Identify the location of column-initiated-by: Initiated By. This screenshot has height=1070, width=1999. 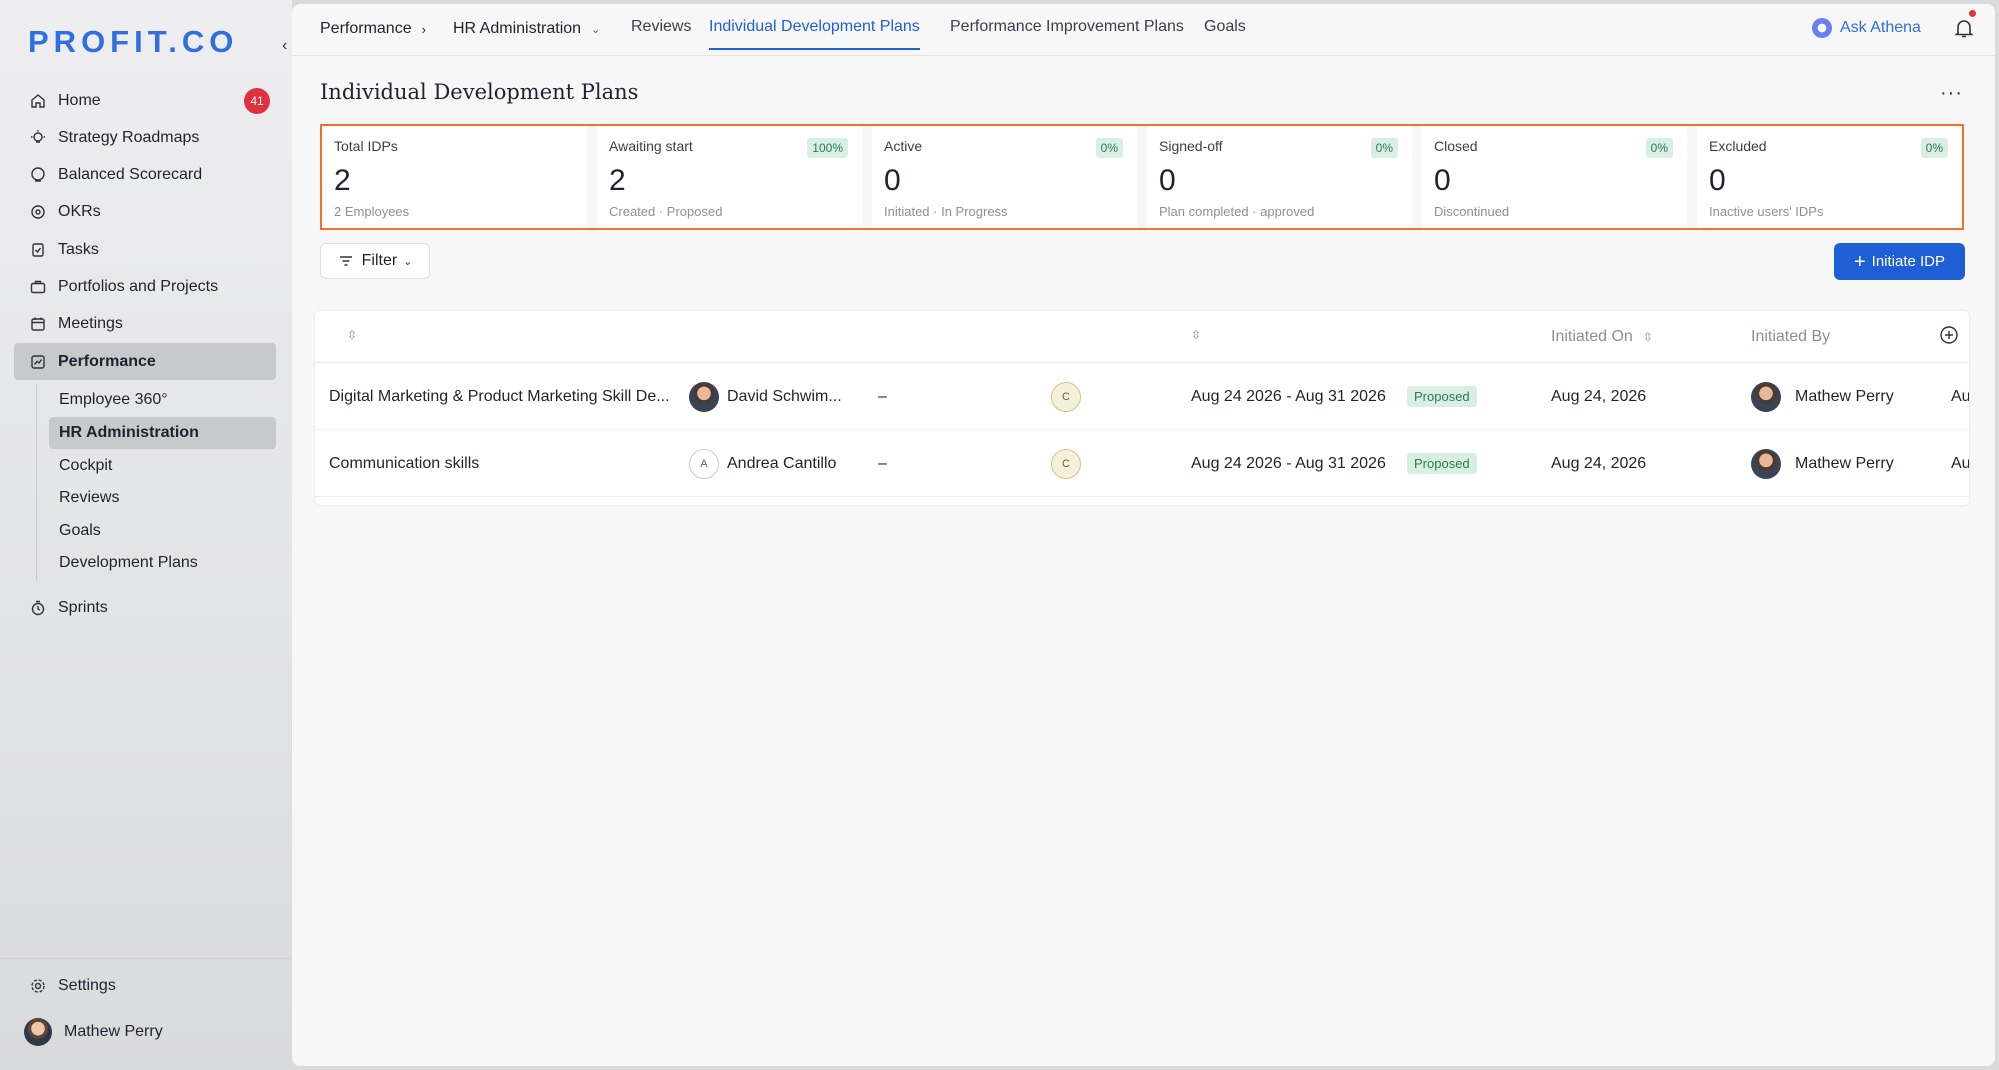
(1790, 337).